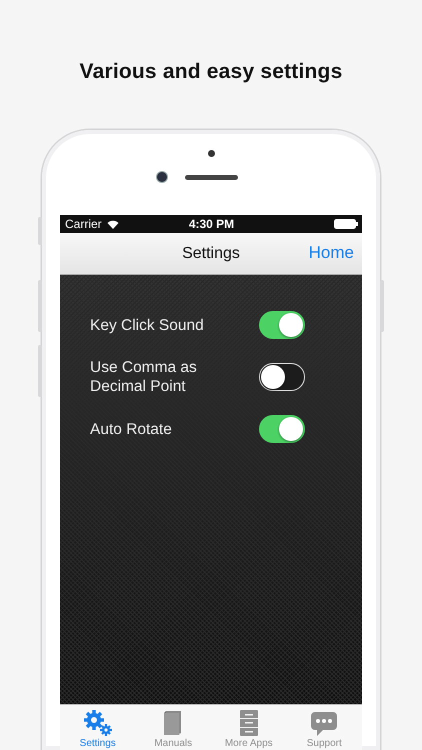 This screenshot has height=750, width=422. I want to click on sensor-dot, so click(211, 153).